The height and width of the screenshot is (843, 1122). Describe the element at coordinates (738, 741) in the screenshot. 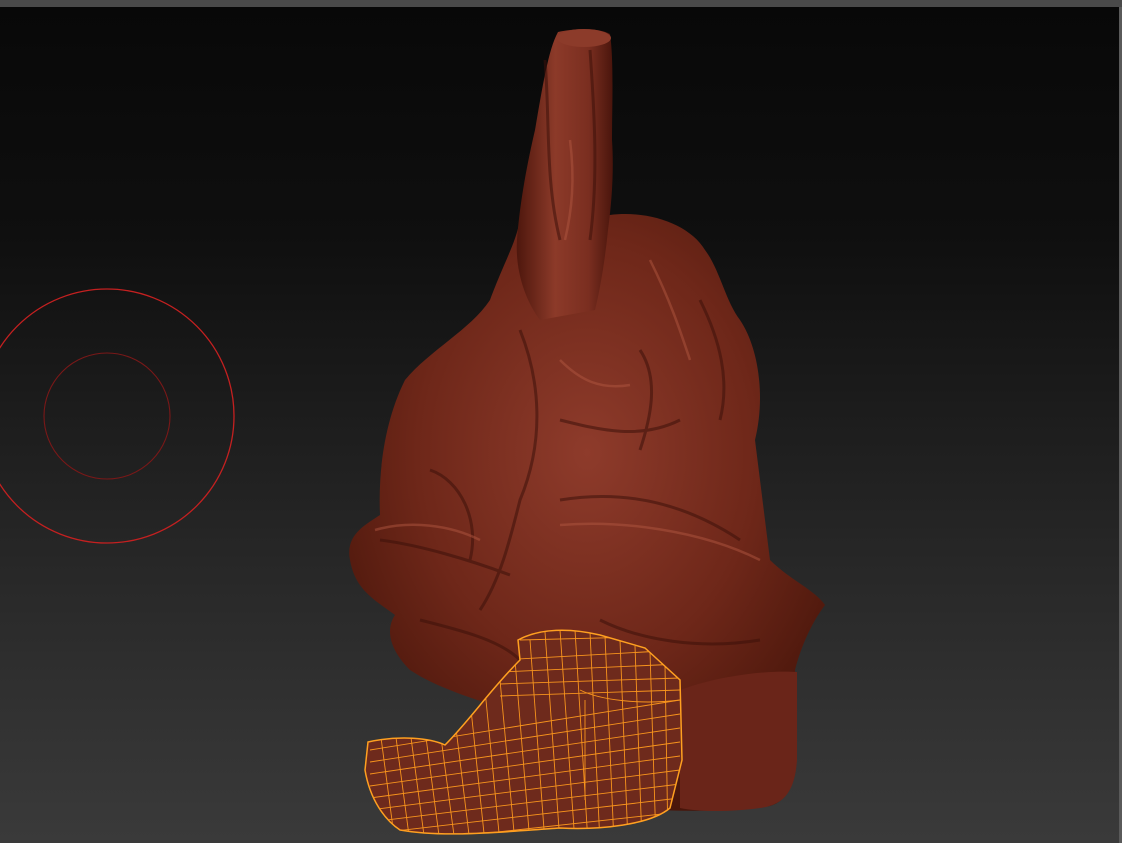

I see `rock-front-block` at that location.